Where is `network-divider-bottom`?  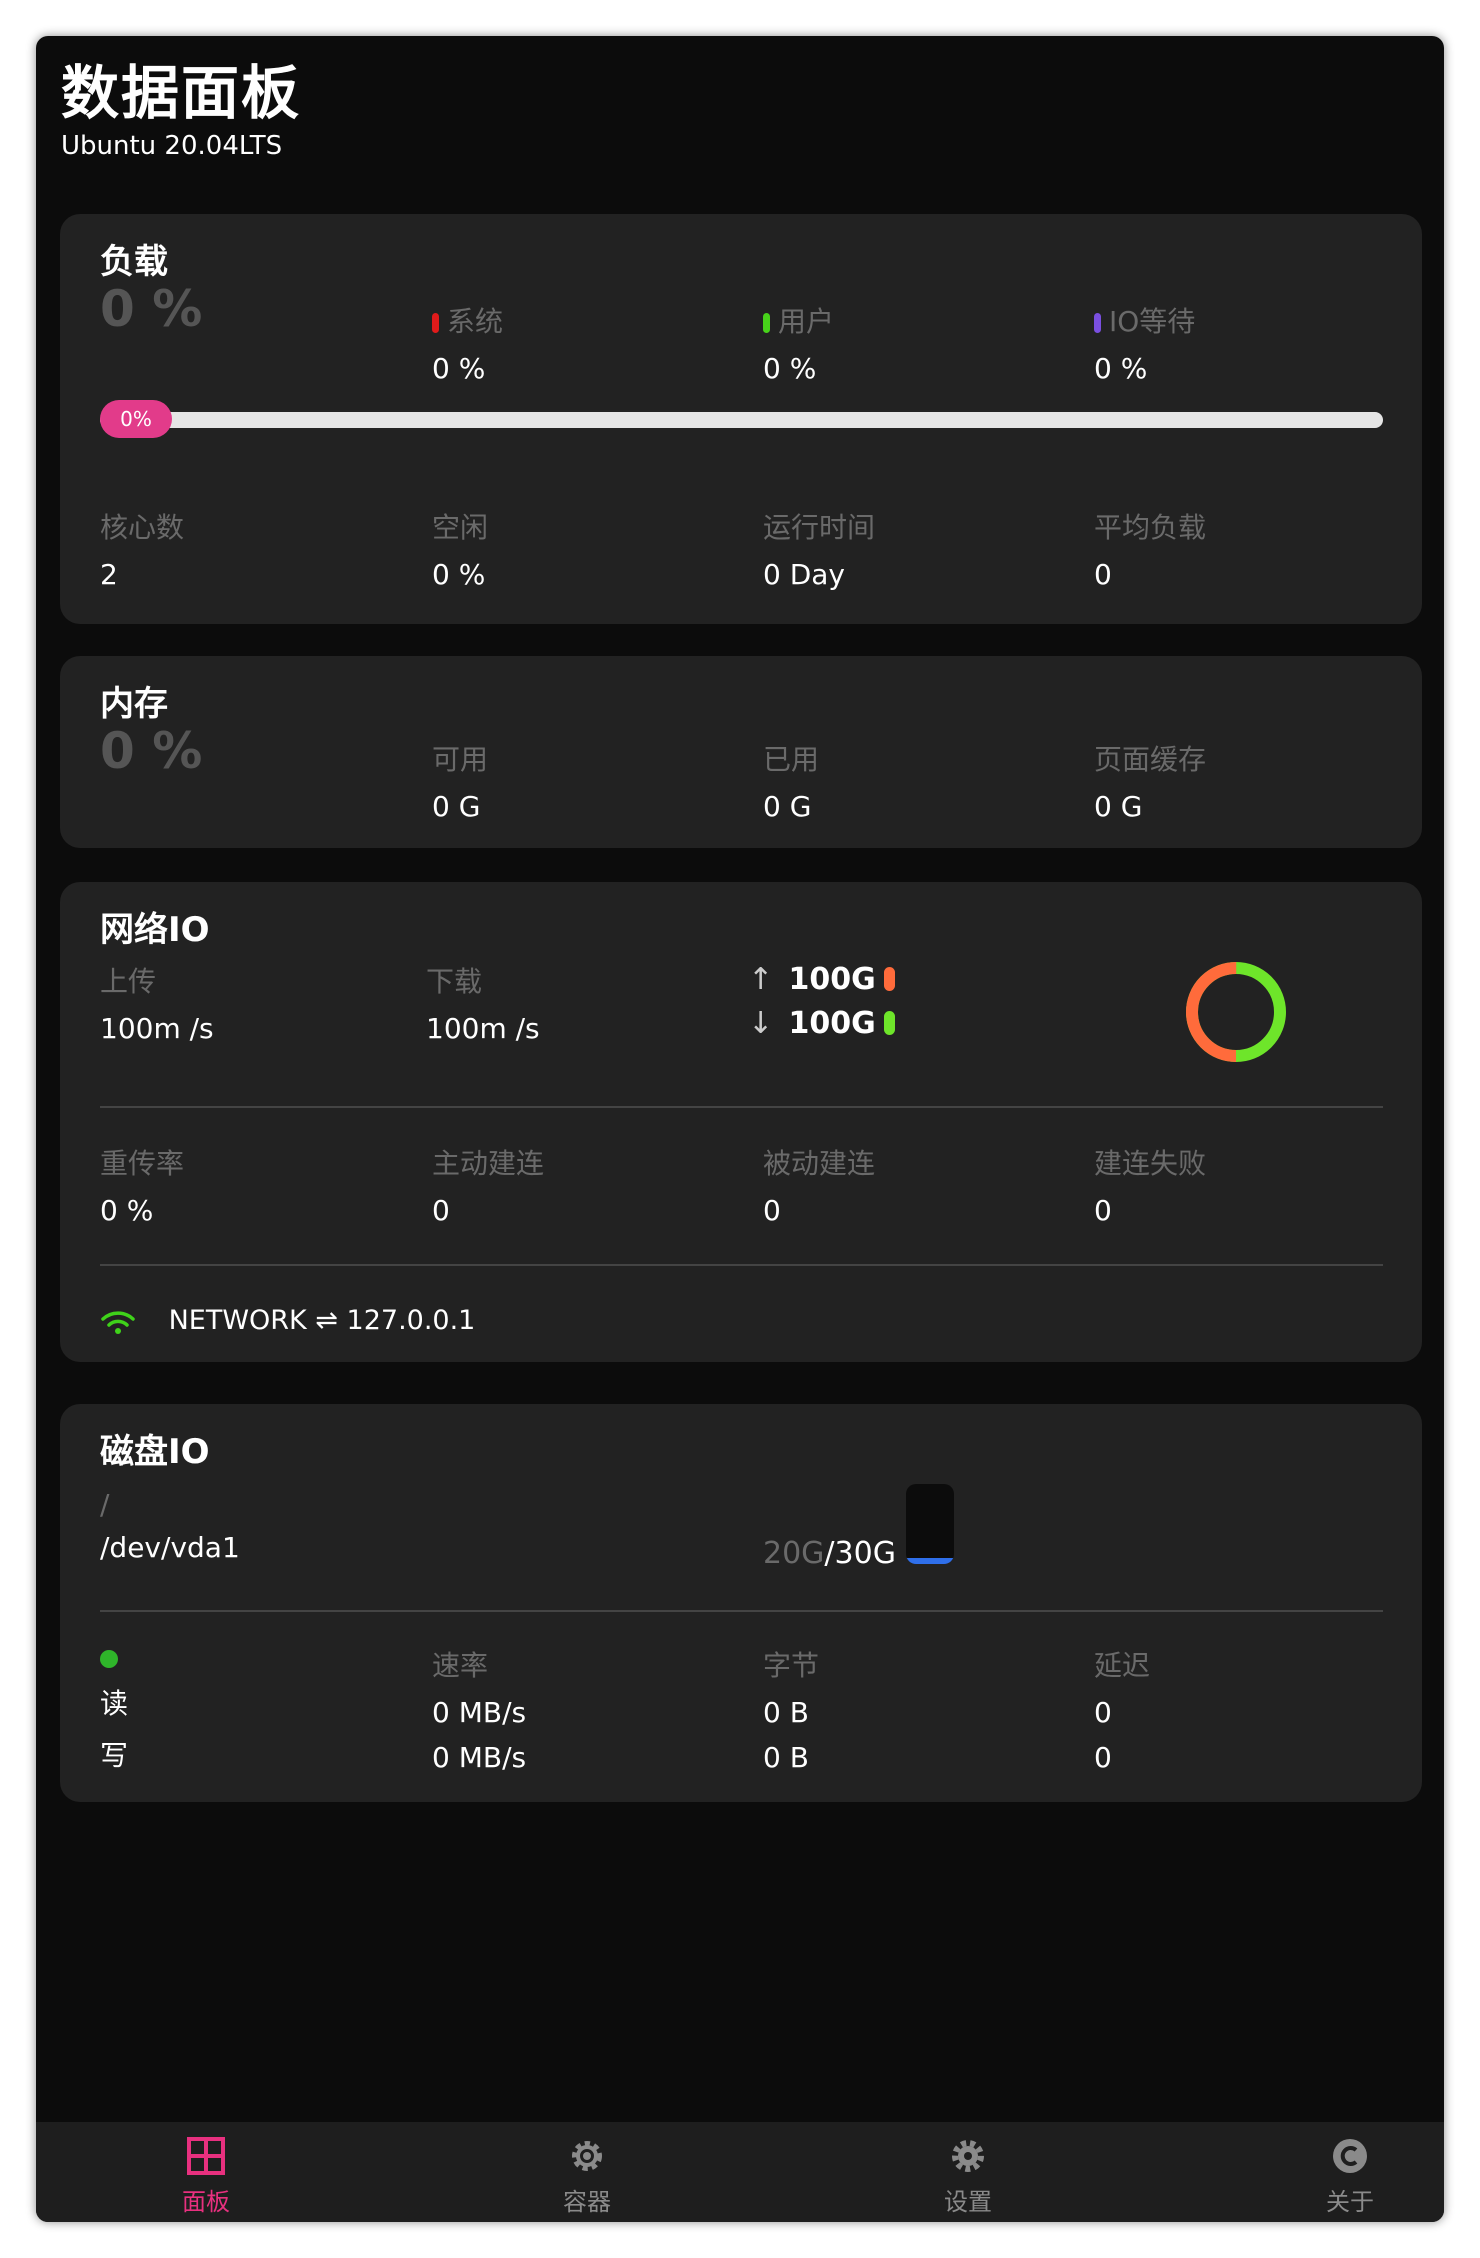
network-divider-bottom is located at coordinates (741, 1265).